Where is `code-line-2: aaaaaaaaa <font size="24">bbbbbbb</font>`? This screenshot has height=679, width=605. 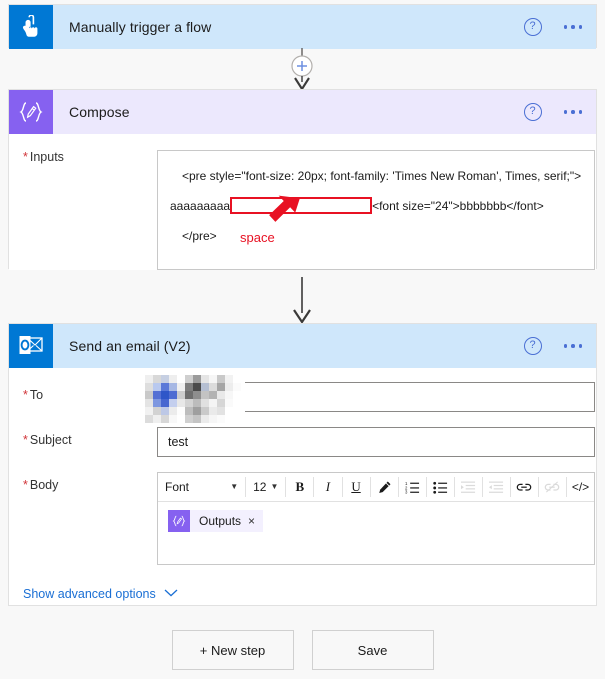
code-line-2: aaaaaaaaa <font size="24">bbbbbbb</font> is located at coordinates (376, 206).